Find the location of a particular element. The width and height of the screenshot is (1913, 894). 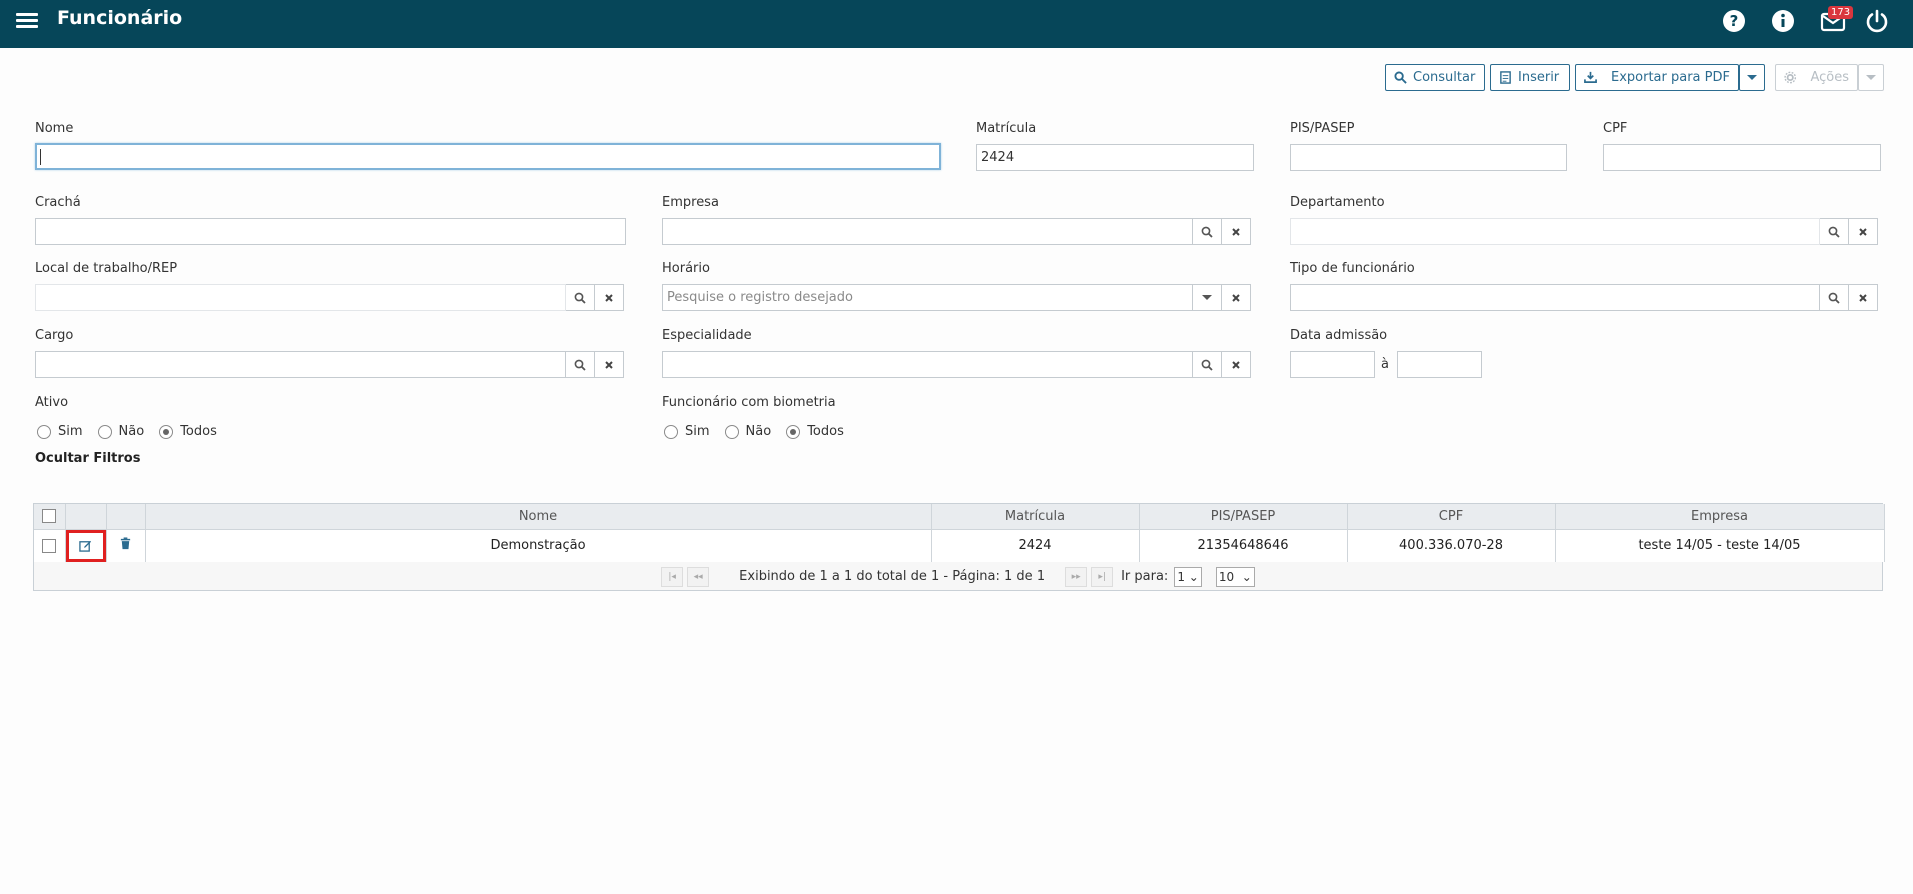

consultar-button: Consultar is located at coordinates (1435, 77).